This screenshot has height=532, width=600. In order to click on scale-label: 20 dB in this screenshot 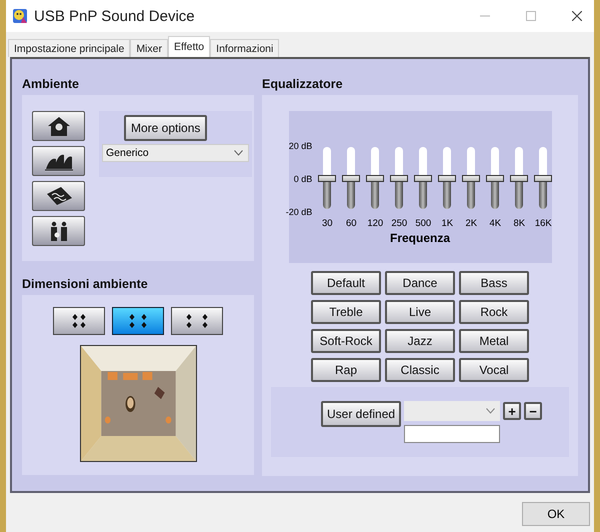, I will do `click(300, 146)`.